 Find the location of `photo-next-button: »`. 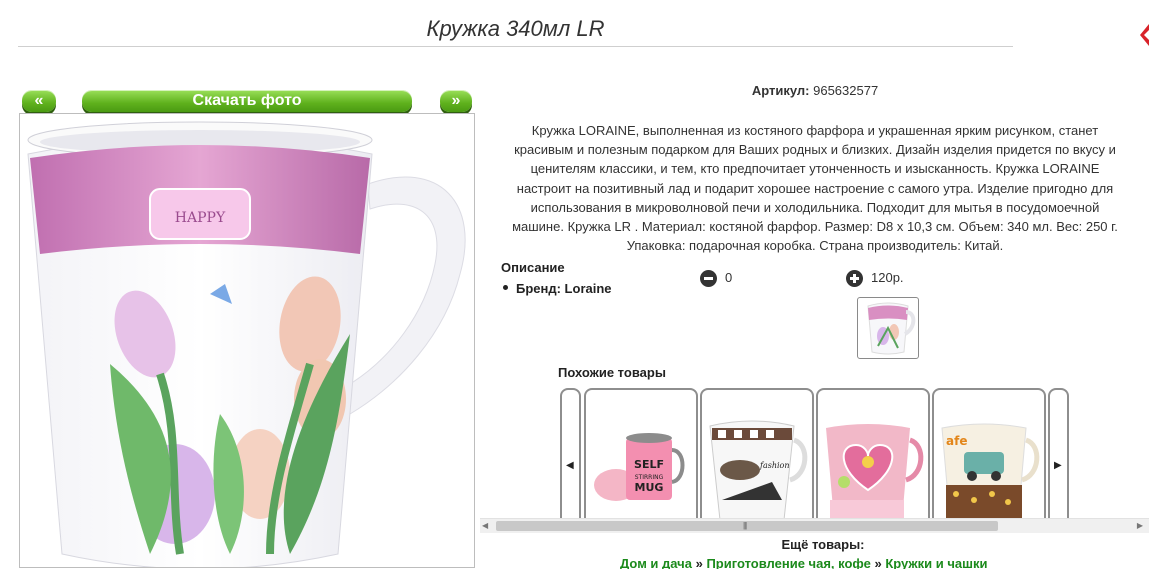

photo-next-button: » is located at coordinates (456, 101).